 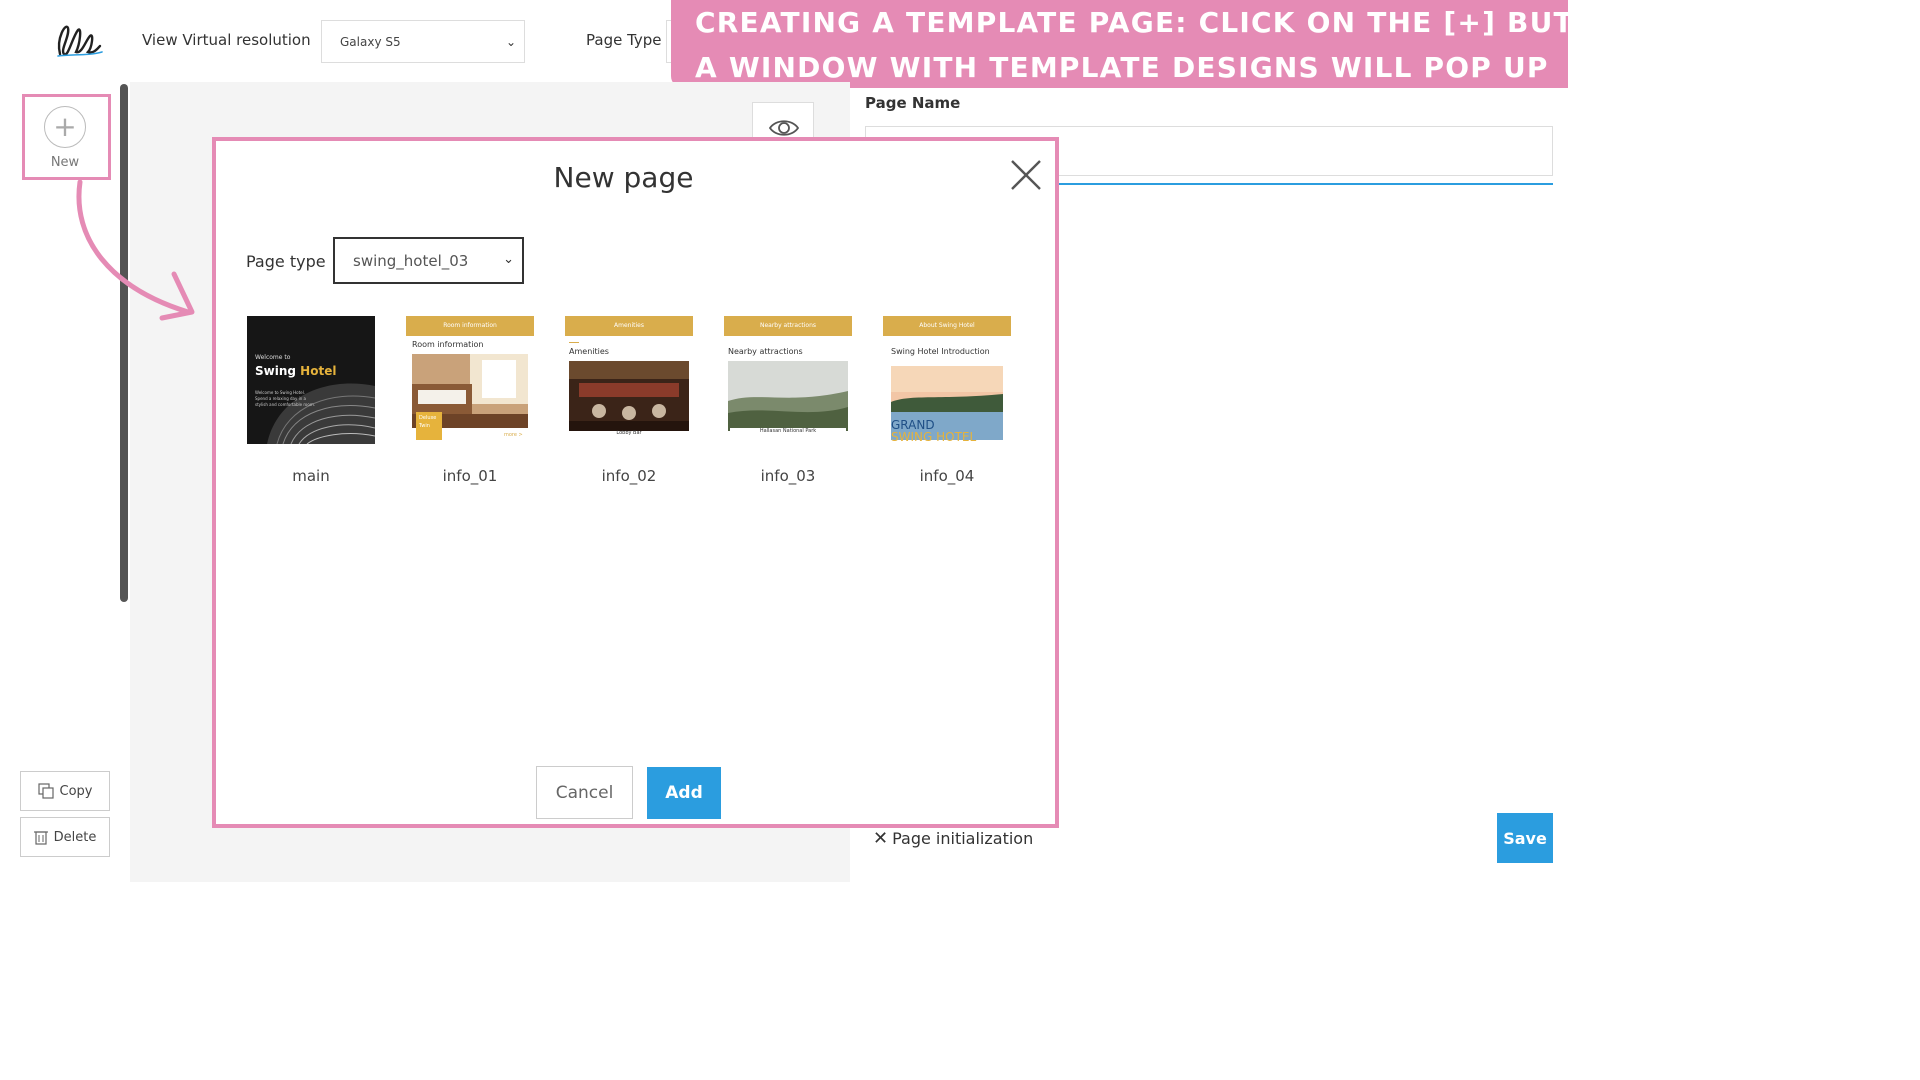 What do you see at coordinates (574, 342) in the screenshot?
I see `thumb-divider` at bounding box center [574, 342].